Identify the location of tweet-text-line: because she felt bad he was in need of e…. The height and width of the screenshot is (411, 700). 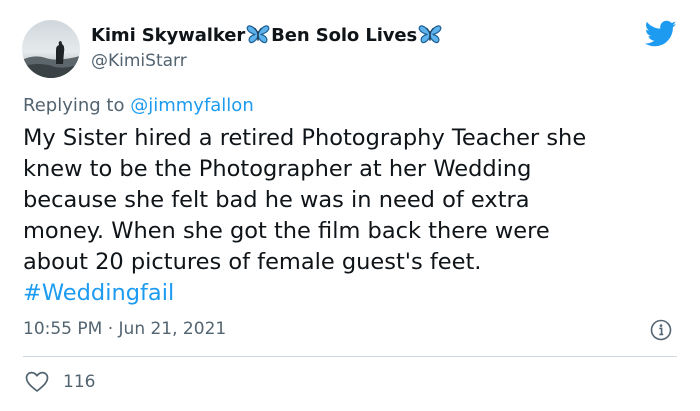
(276, 200).